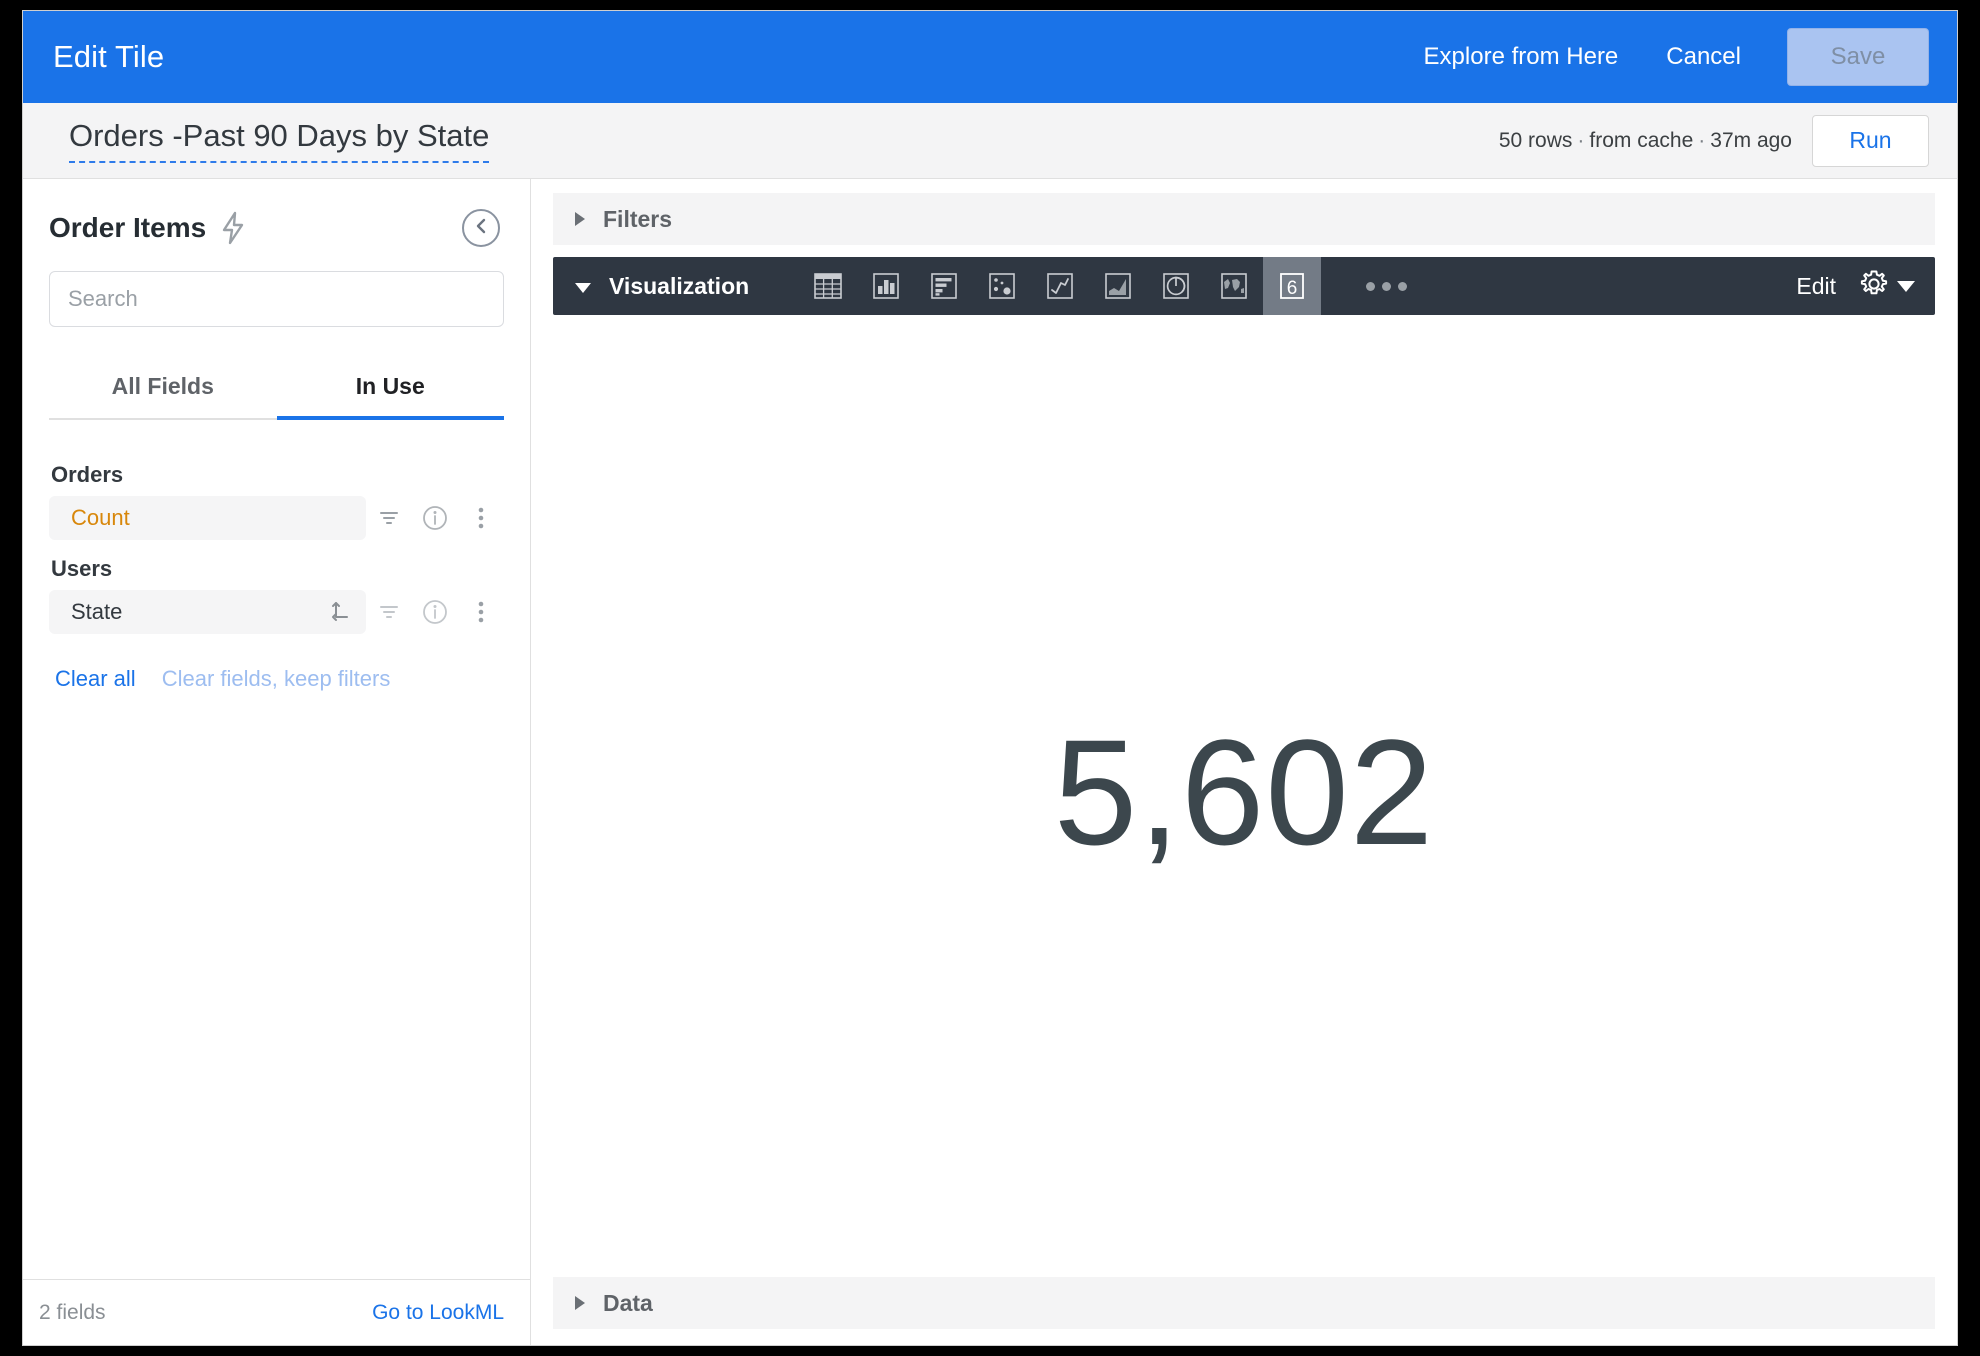  Describe the element at coordinates (233, 228) in the screenshot. I see `lightning-bolt-icon` at that location.